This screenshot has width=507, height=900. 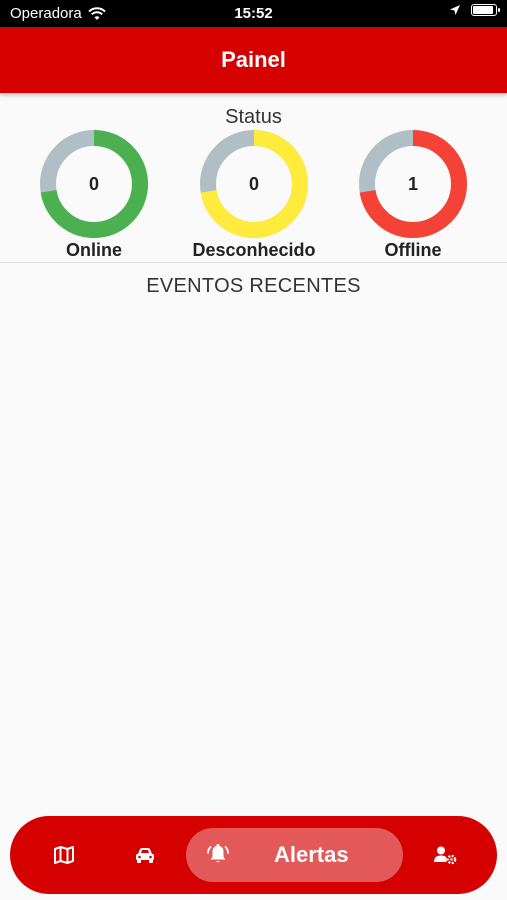 I want to click on status-section-title: Status, so click(x=253, y=117).